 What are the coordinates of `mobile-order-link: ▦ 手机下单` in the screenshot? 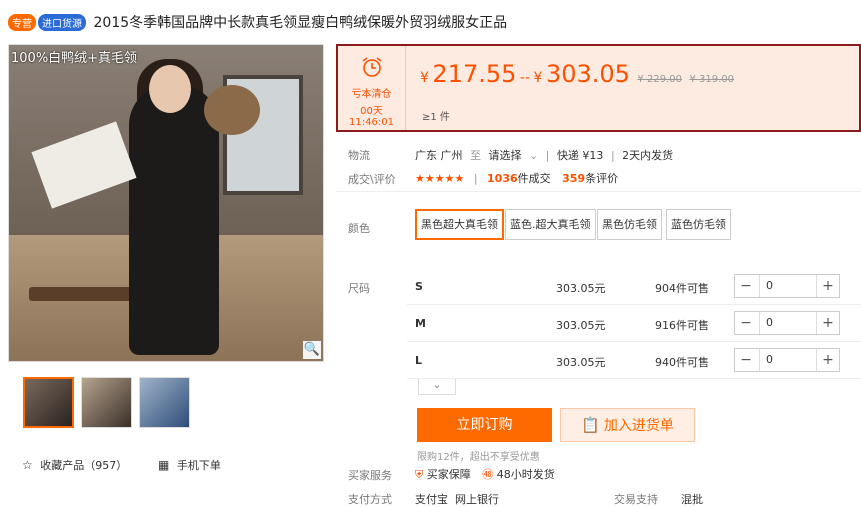 It's located at (189, 465).